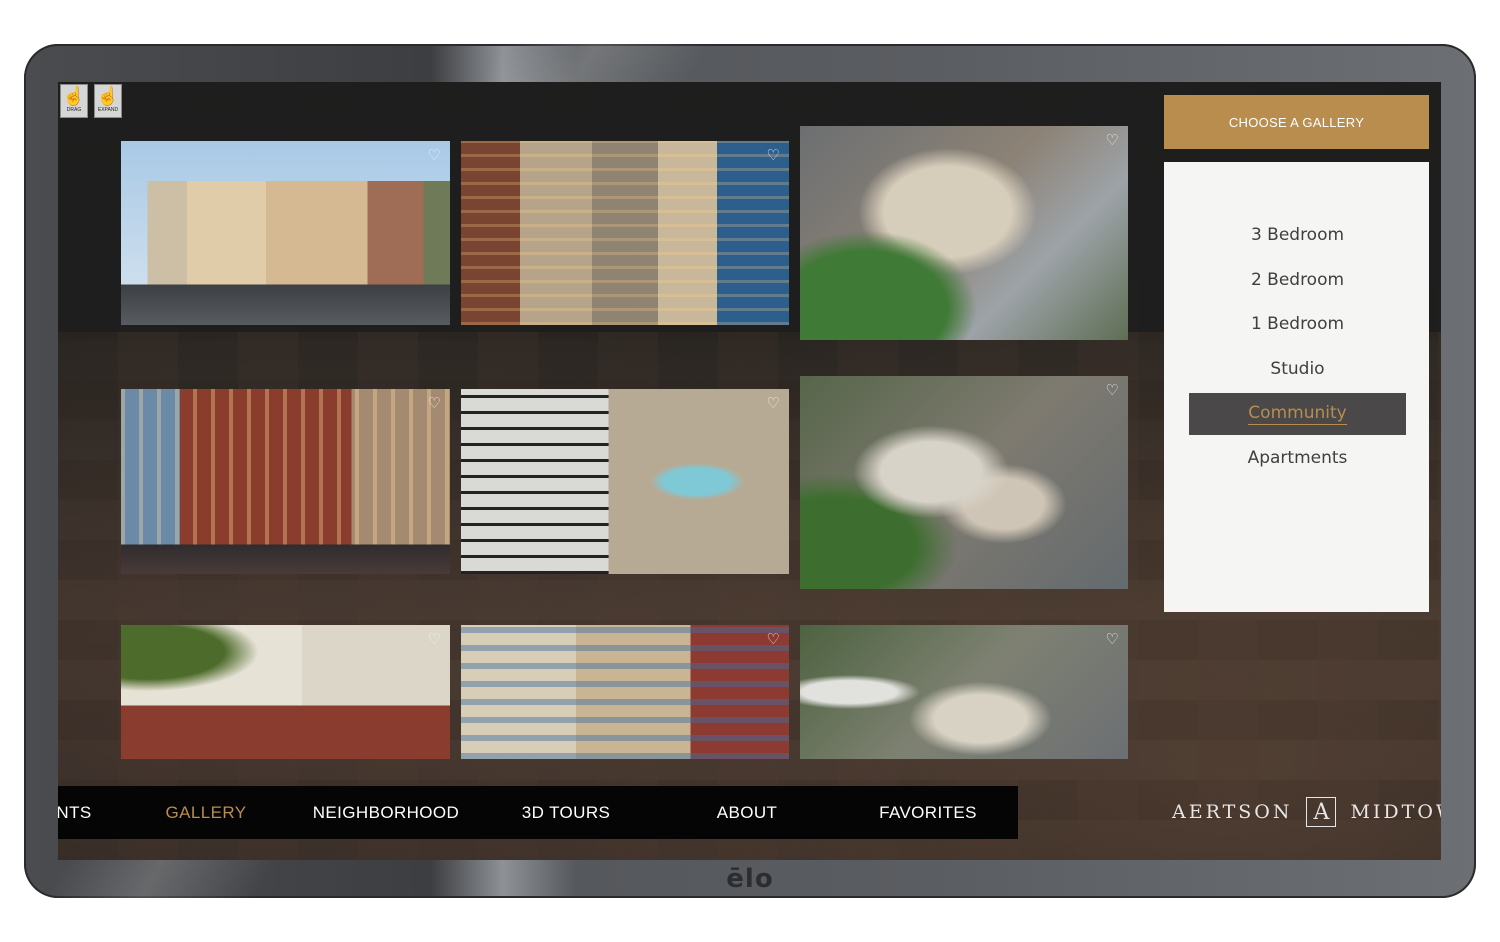 The height and width of the screenshot is (942, 1500). I want to click on expand-tool-button: ☝ EXPAND, so click(108, 101).